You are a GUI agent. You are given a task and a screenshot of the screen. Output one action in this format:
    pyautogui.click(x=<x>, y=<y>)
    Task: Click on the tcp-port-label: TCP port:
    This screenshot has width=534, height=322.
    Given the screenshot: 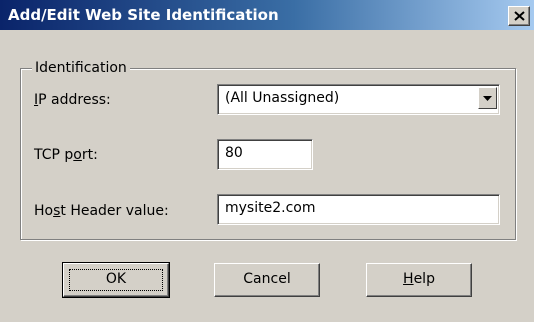 What is the action you would take?
    pyautogui.click(x=66, y=155)
    